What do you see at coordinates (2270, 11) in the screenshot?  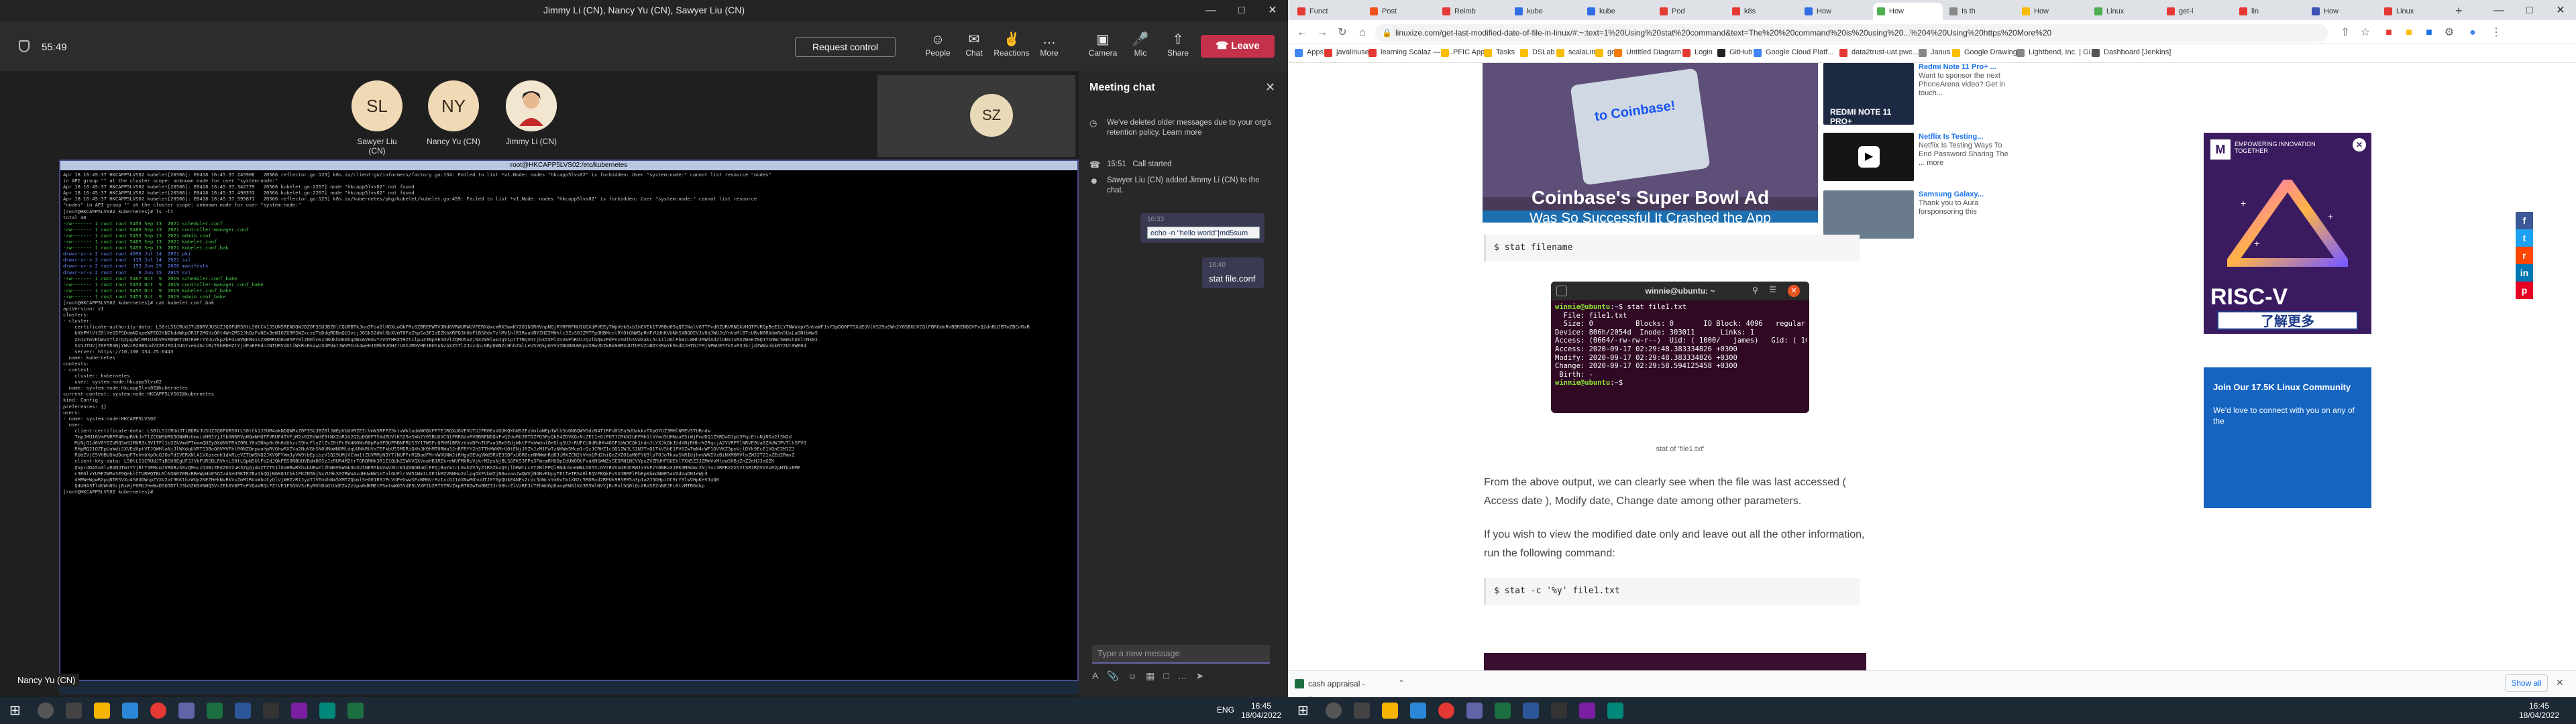 I see `browser-tab: lin` at bounding box center [2270, 11].